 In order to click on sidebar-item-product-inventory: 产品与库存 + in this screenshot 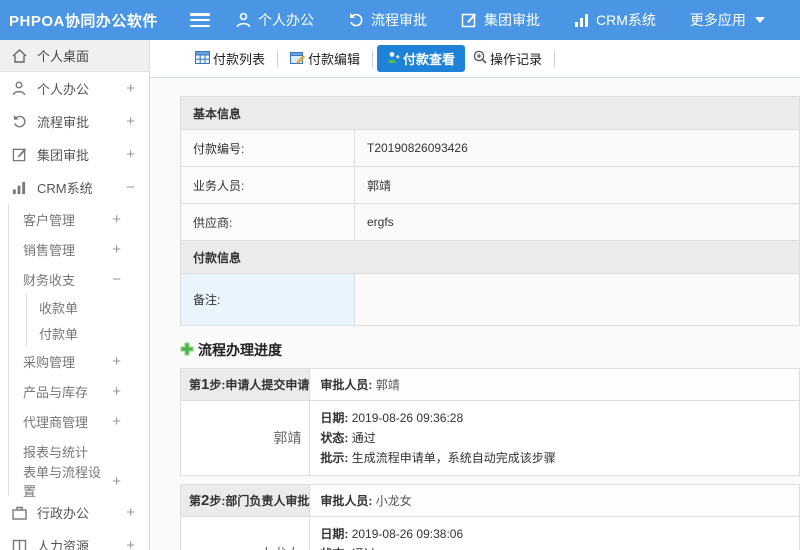, I will do `click(65, 391)`.